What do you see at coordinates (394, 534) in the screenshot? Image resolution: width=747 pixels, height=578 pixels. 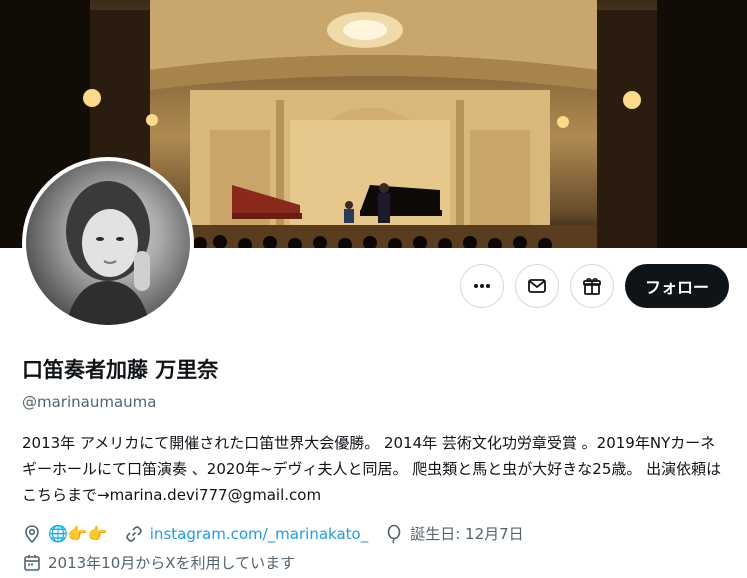 I see `balloon-icon` at bounding box center [394, 534].